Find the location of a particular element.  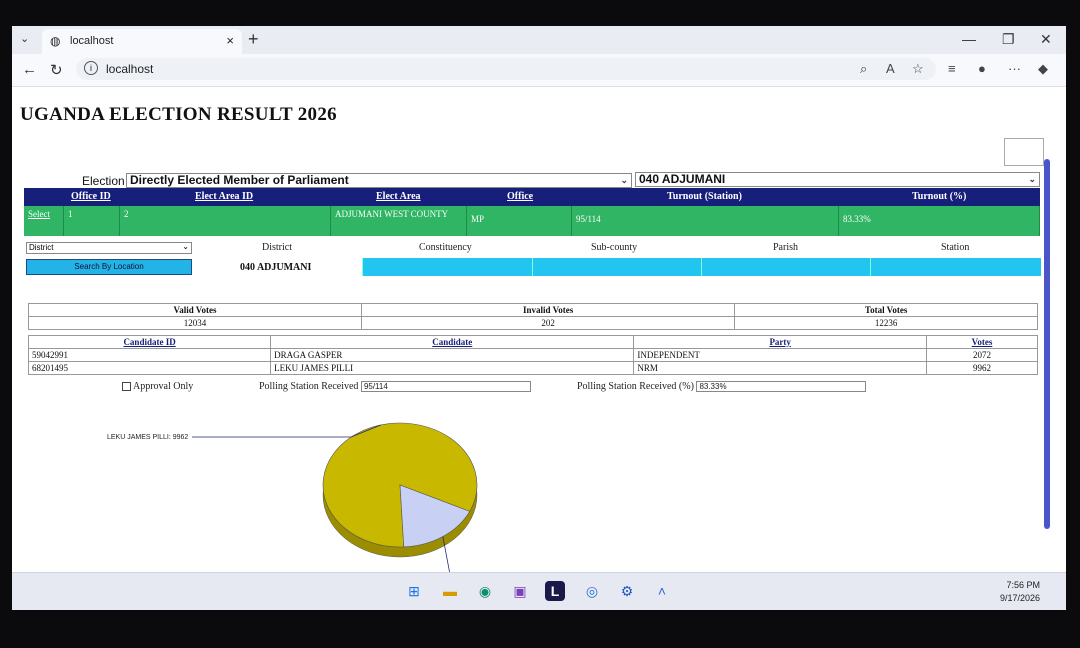

approval-only-label: Approval Only is located at coordinates (163, 386).